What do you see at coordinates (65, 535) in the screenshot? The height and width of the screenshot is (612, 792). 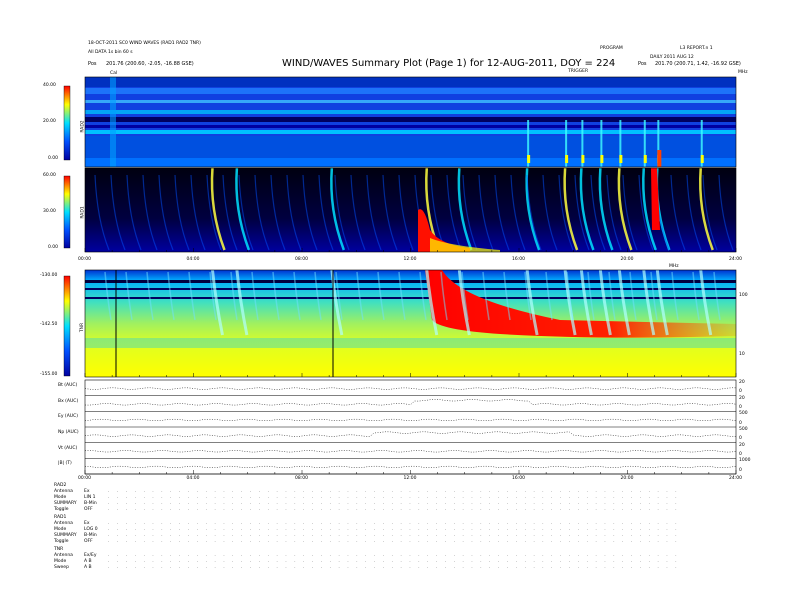 I see `footer-key-1-2: SUMMARY` at bounding box center [65, 535].